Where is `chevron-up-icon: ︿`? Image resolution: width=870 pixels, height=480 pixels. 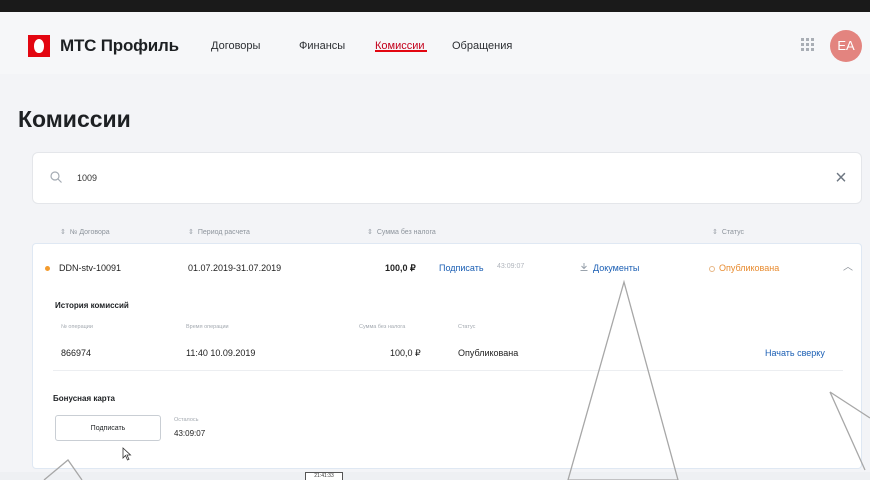
chevron-up-icon: ︿ is located at coordinates (848, 265).